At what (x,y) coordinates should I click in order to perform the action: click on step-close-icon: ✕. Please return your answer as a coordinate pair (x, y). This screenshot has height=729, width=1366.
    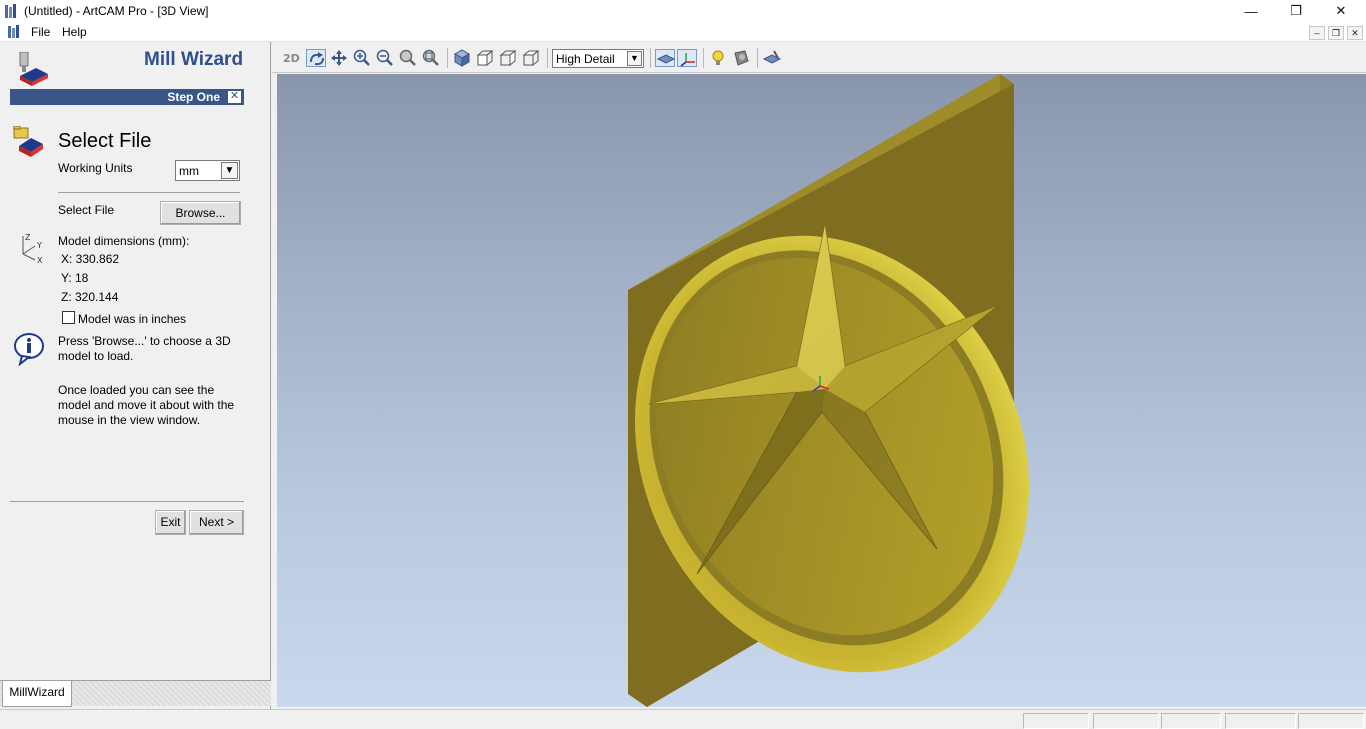
    Looking at the image, I should click on (234, 97).